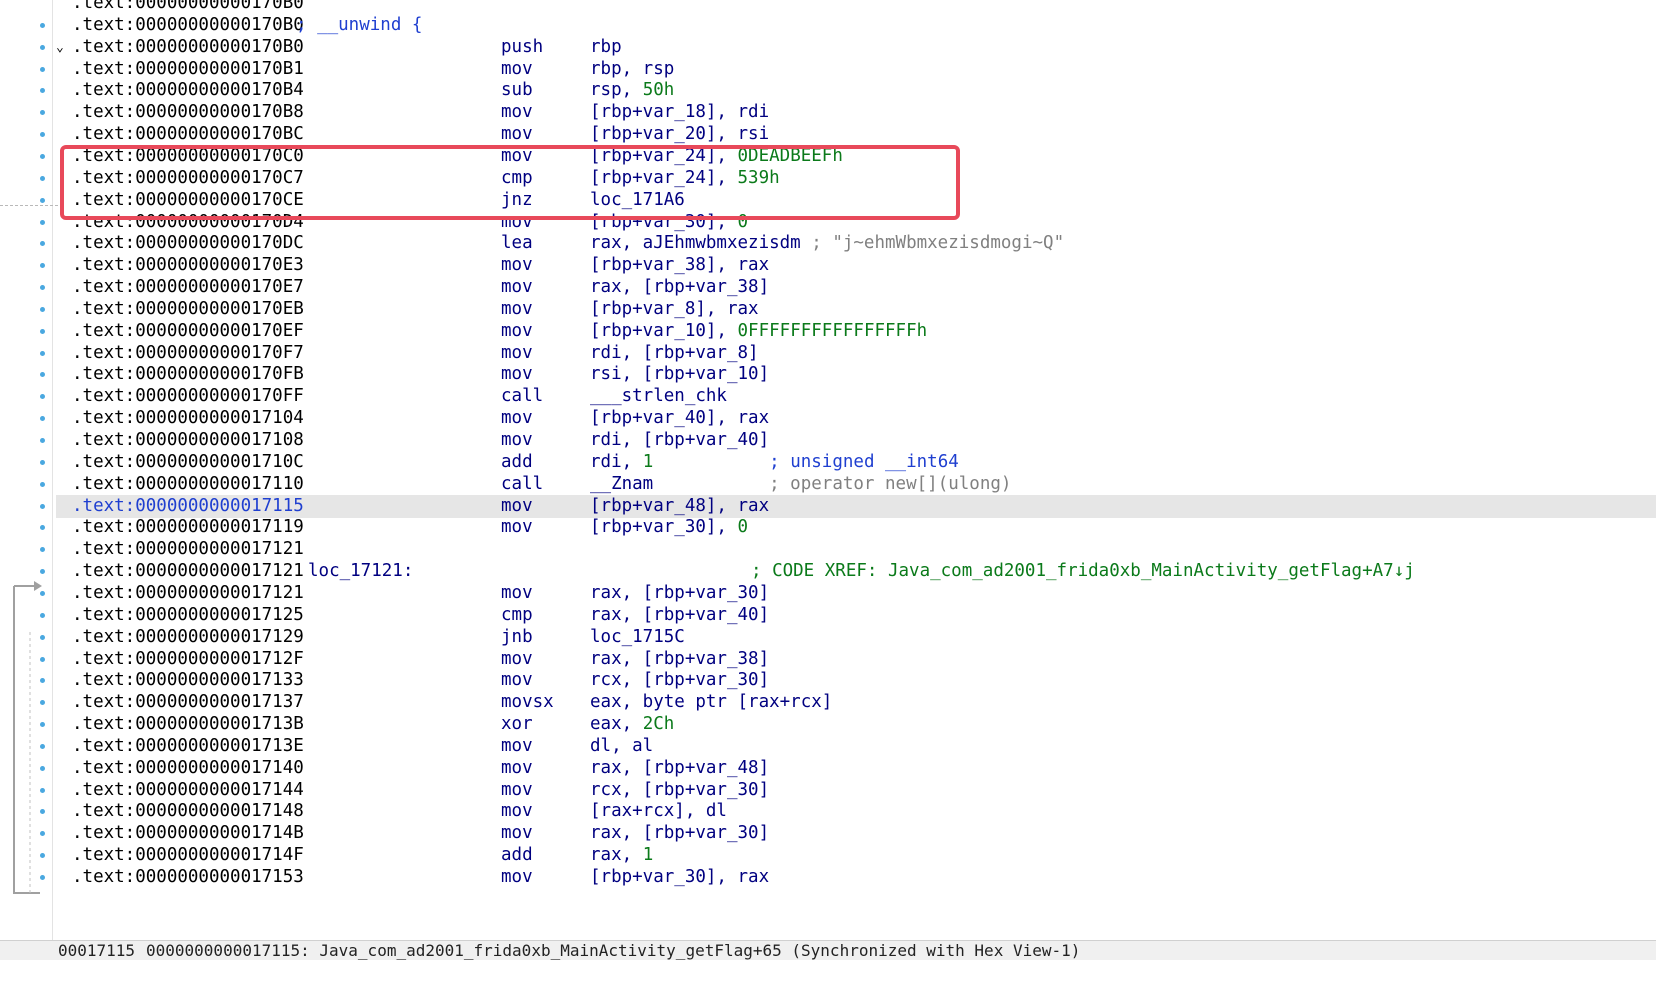 The height and width of the screenshot is (998, 1656). What do you see at coordinates (188, 396) in the screenshot?
I see `line-address: .text:00000000000170FF` at bounding box center [188, 396].